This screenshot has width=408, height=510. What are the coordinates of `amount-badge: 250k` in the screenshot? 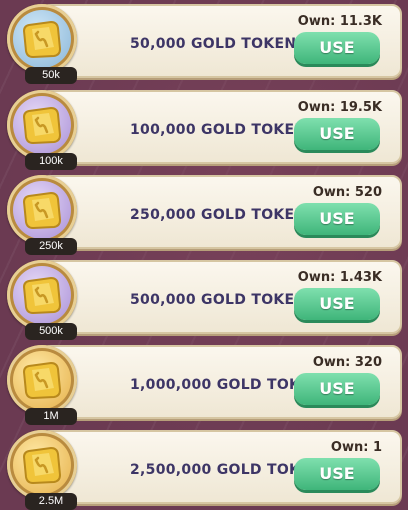 It's located at (51, 246).